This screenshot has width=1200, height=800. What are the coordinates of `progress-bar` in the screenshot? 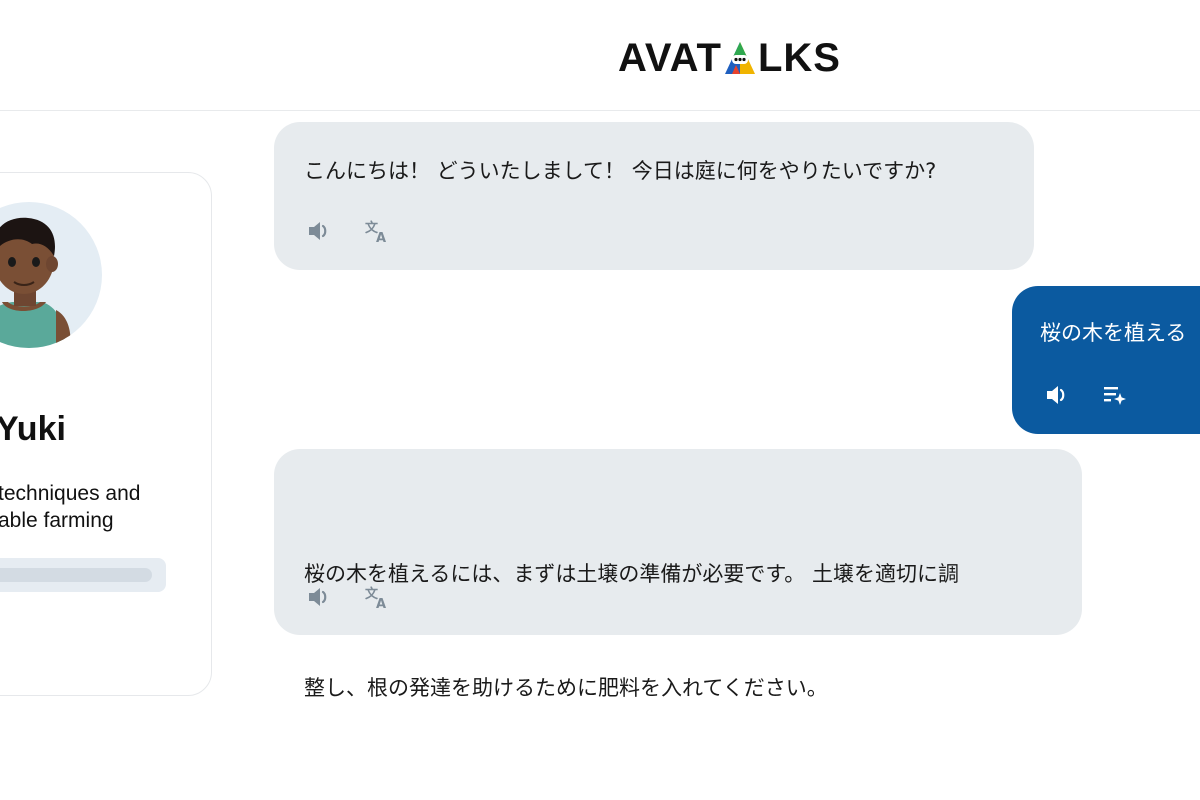 It's located at (76, 575).